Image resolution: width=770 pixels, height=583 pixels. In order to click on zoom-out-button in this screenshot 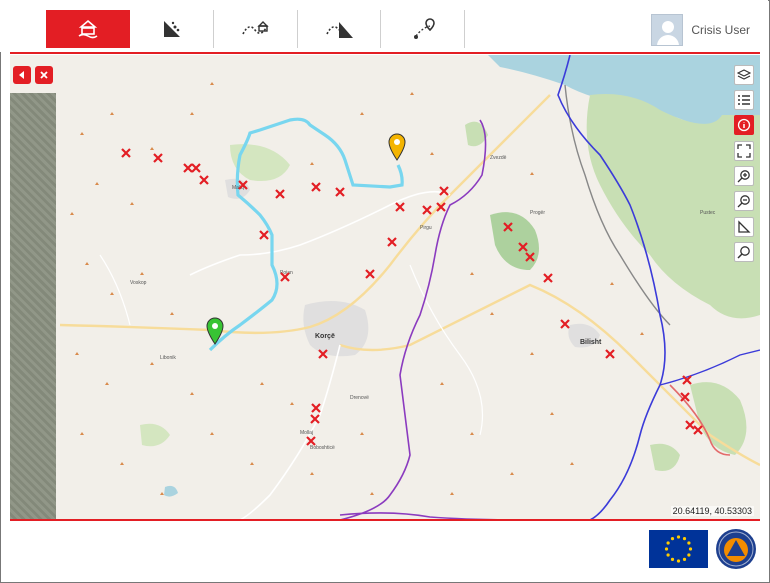, I will do `click(744, 201)`.